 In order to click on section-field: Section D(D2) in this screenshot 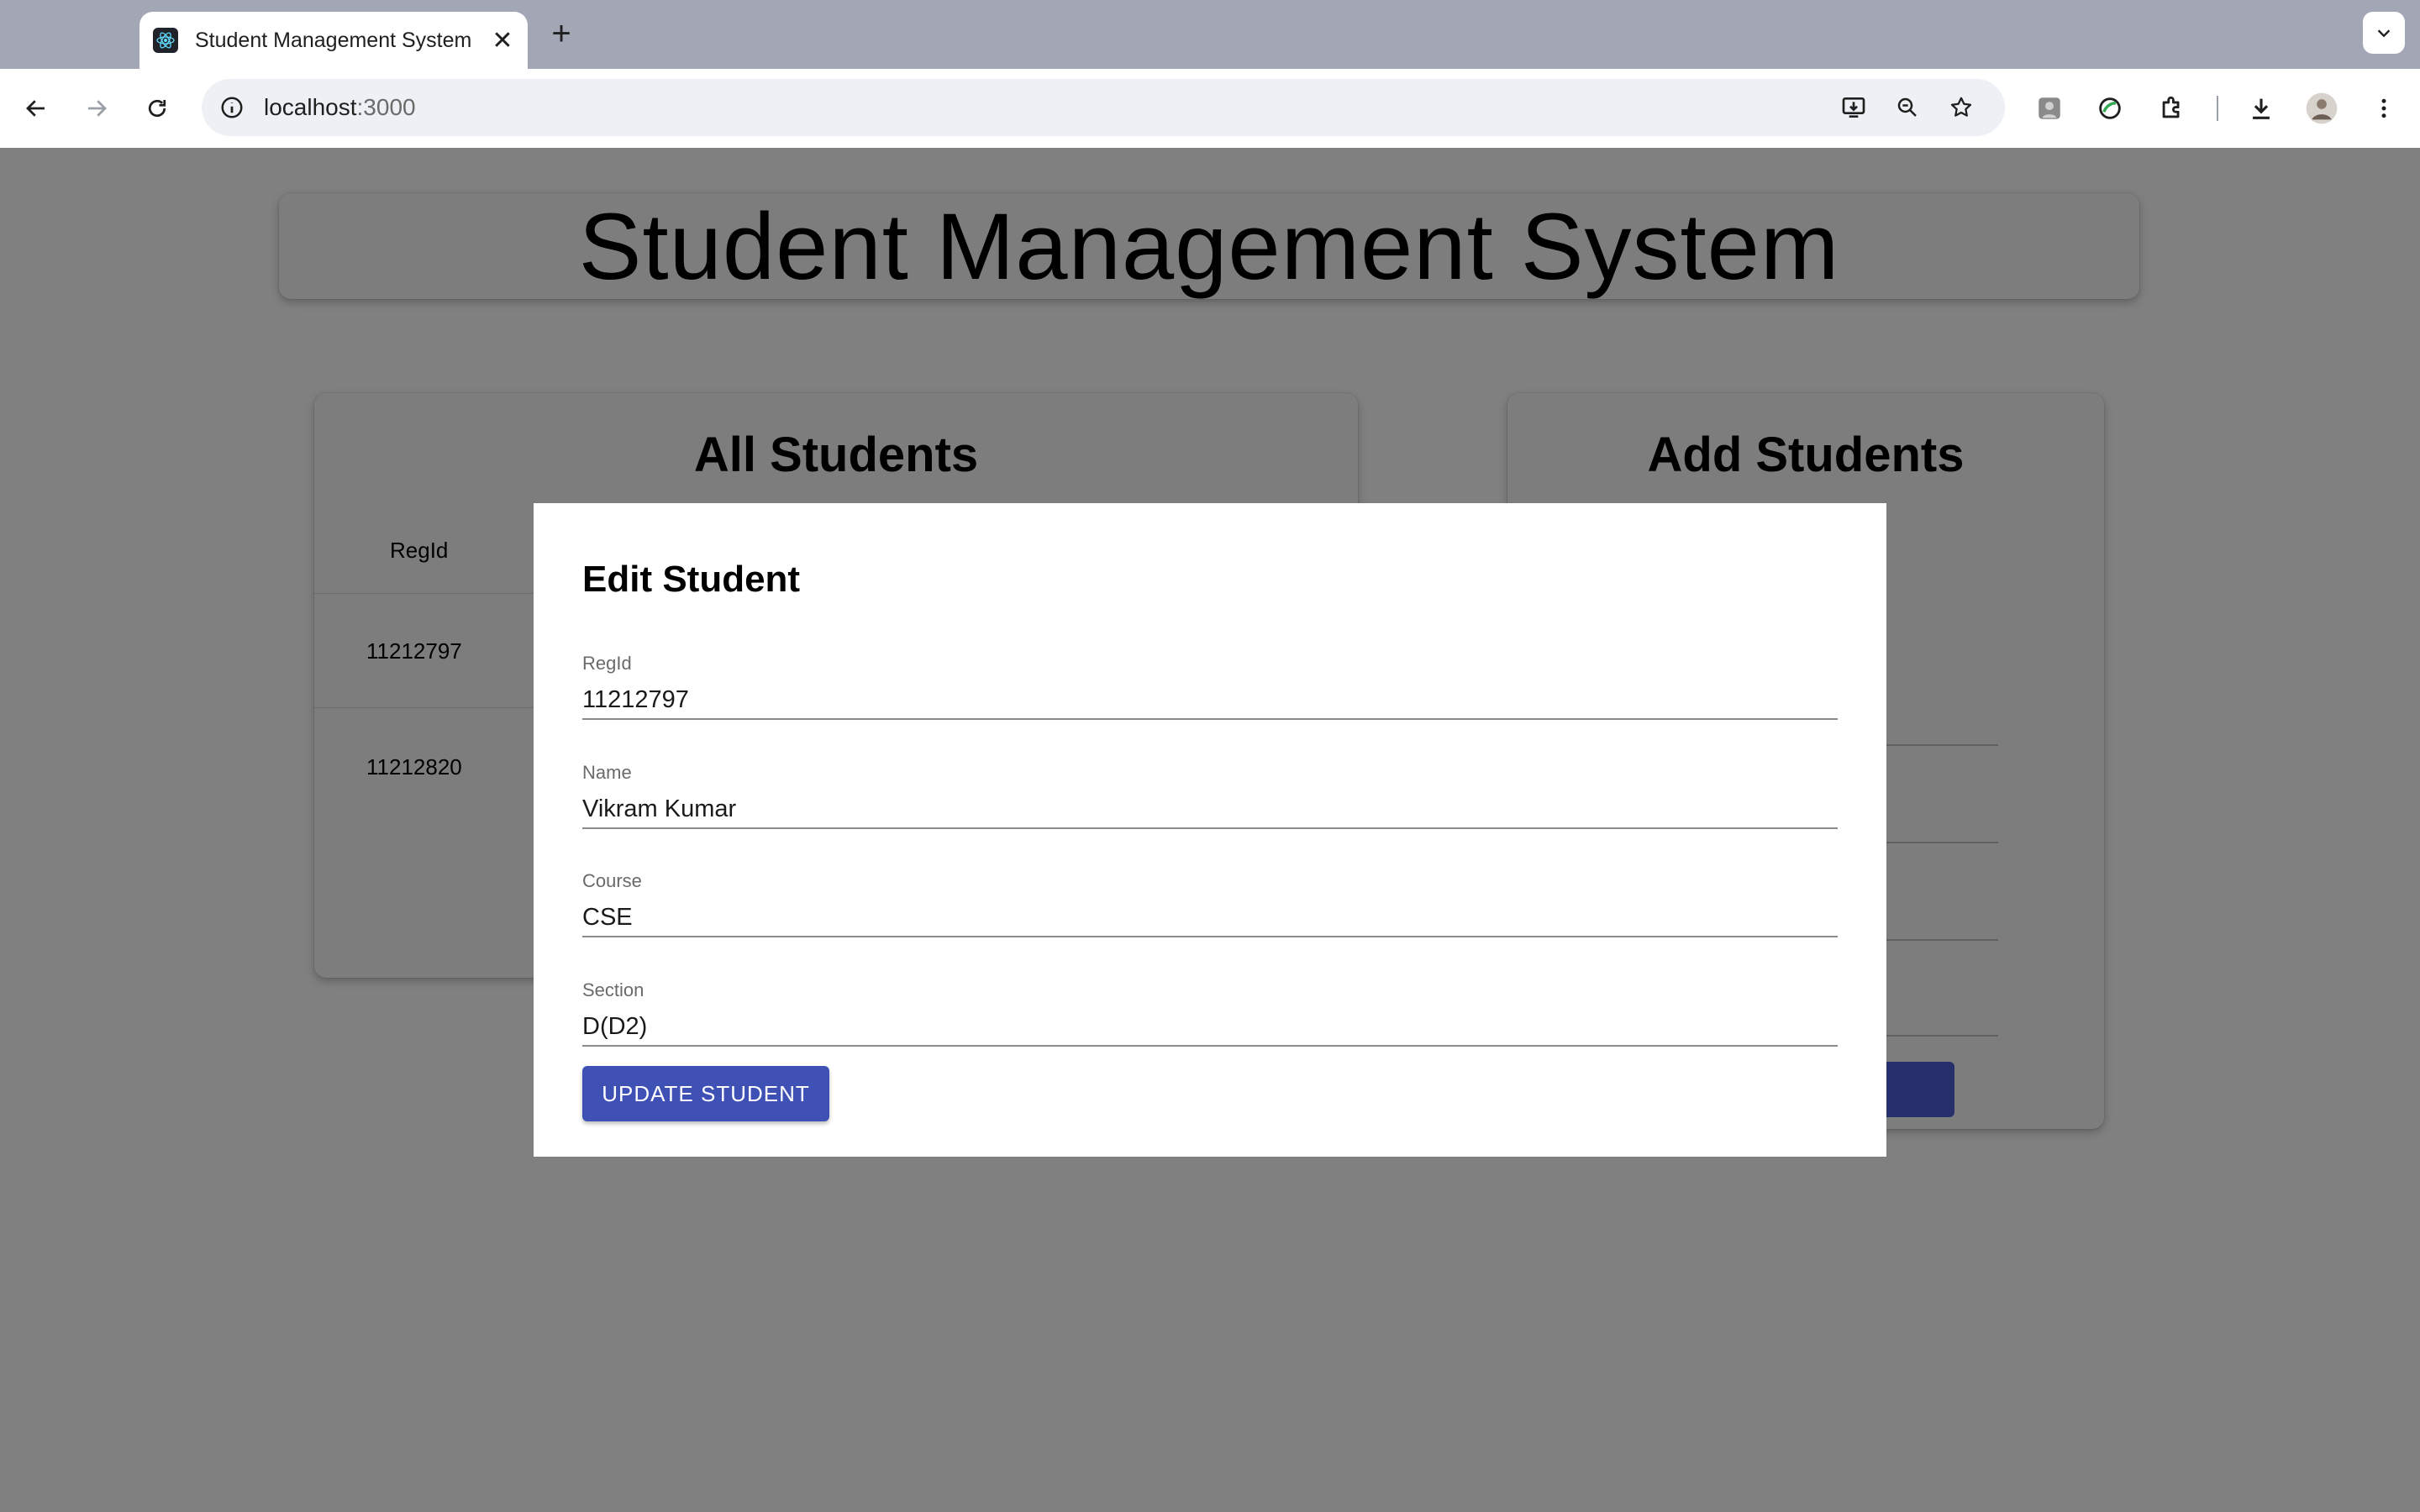, I will do `click(1210, 1013)`.